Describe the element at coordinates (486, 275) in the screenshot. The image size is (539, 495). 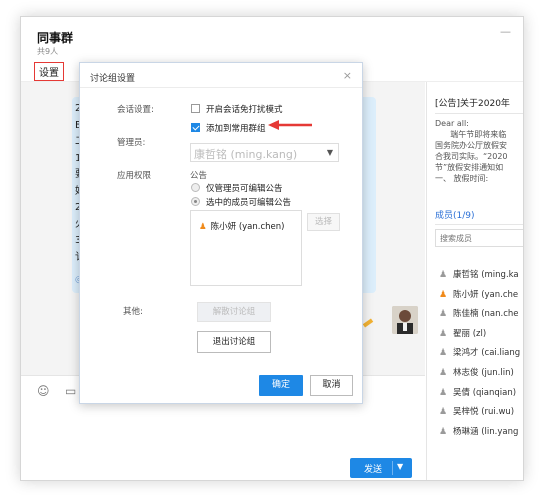
I see `member-name: 康哲铭 (ming.ka` at that location.